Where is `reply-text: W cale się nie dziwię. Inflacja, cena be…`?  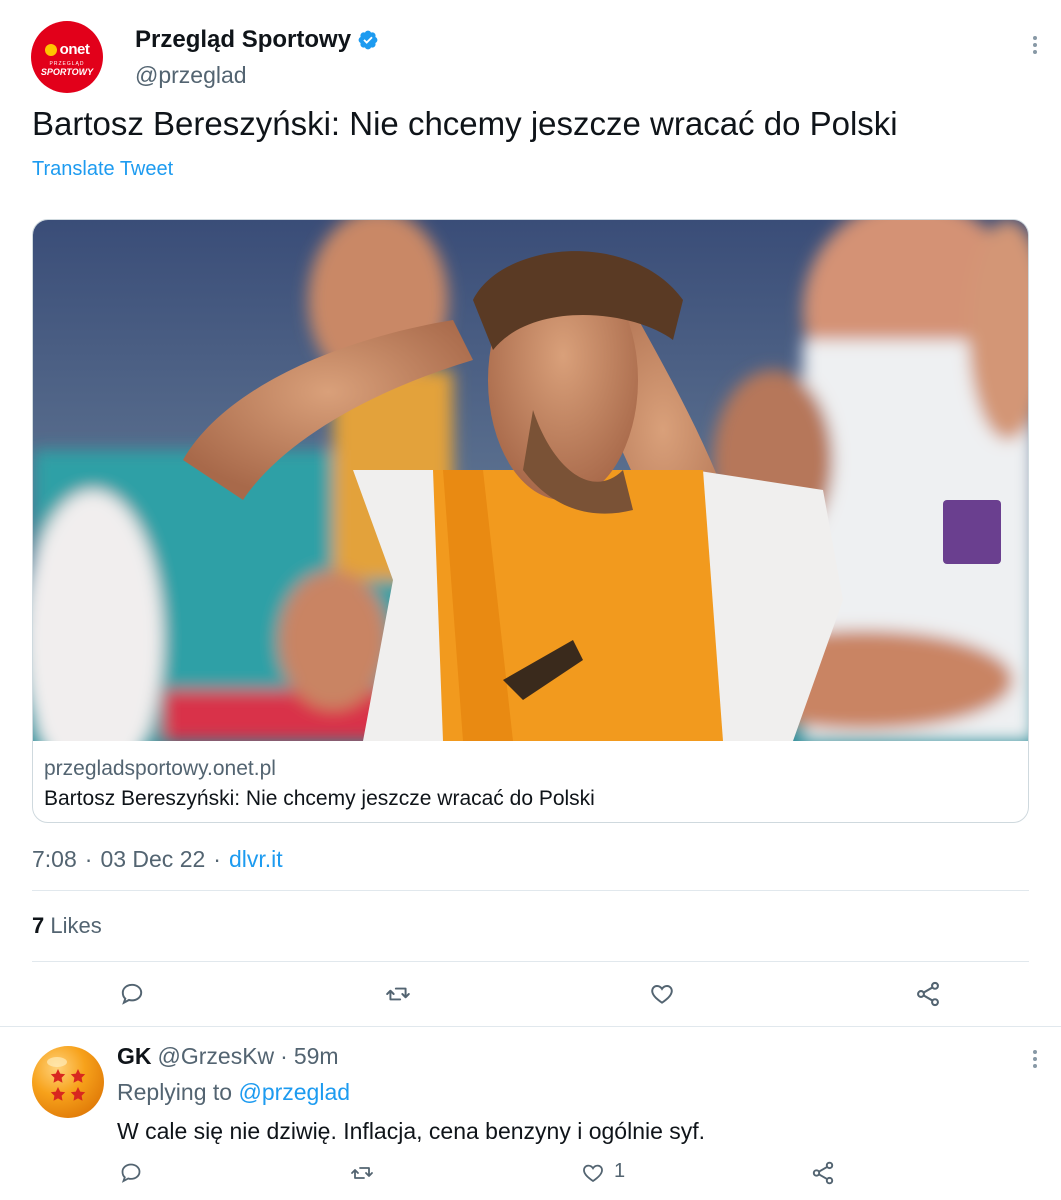 reply-text: W cale się nie dziwię. Inflacja, cena be… is located at coordinates (411, 1131).